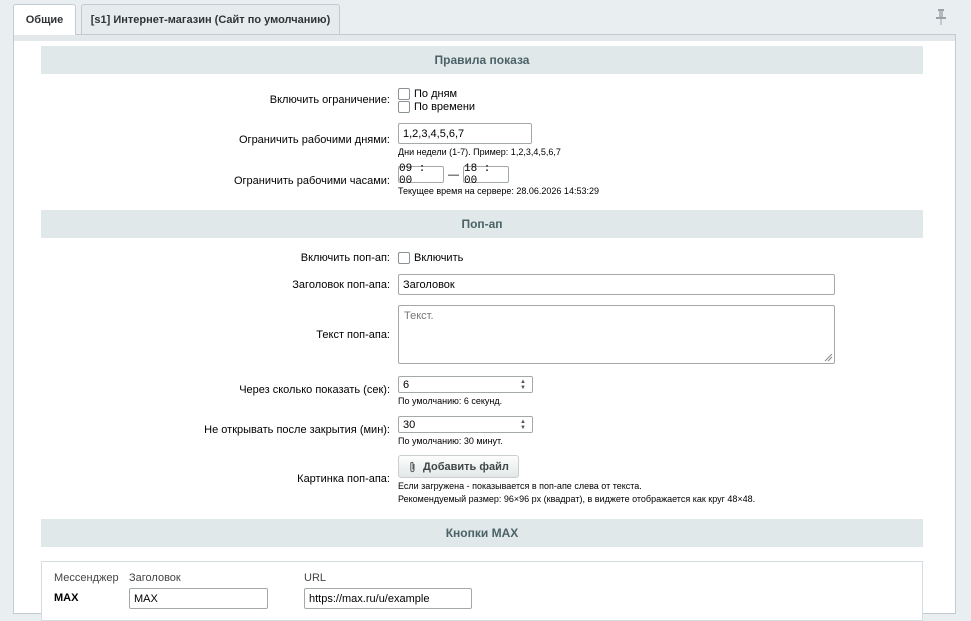 The width and height of the screenshot is (971, 621). I want to click on add-file-label: Добавить файл, so click(466, 466).